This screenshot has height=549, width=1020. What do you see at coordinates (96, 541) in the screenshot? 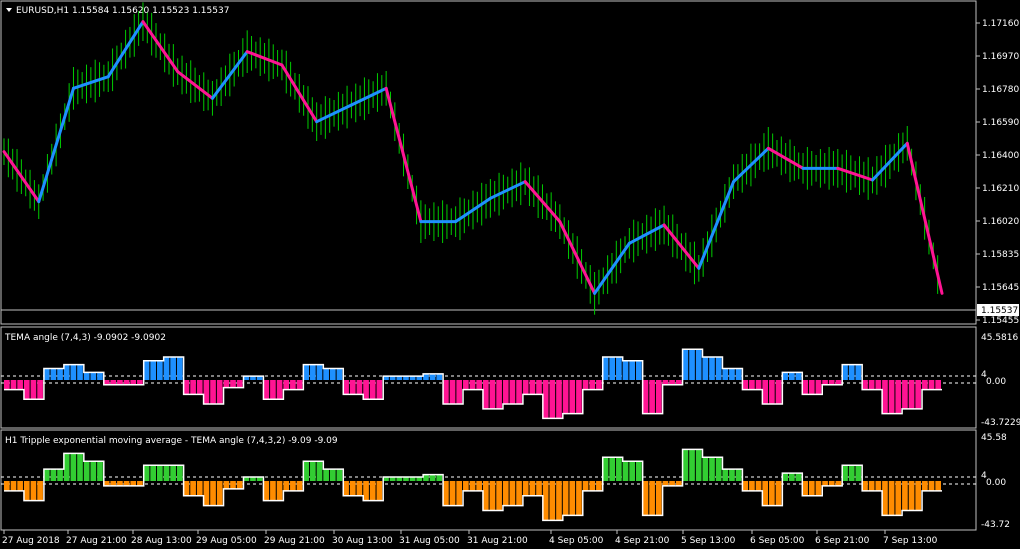
I see `time-tick-label: 27 Aug 21:00` at bounding box center [96, 541].